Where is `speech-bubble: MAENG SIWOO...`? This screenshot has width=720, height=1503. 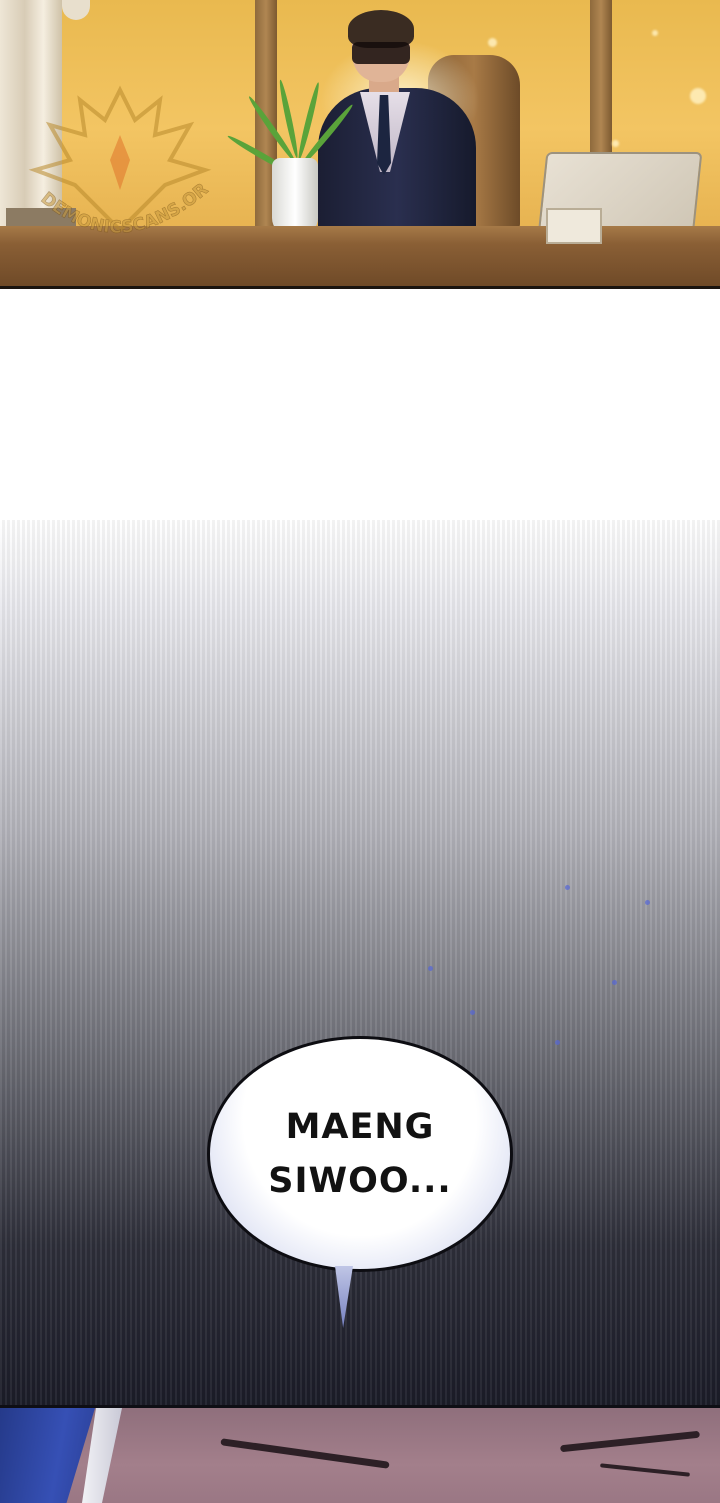
speech-bubble: MAENG SIWOO... is located at coordinates (360, 1154).